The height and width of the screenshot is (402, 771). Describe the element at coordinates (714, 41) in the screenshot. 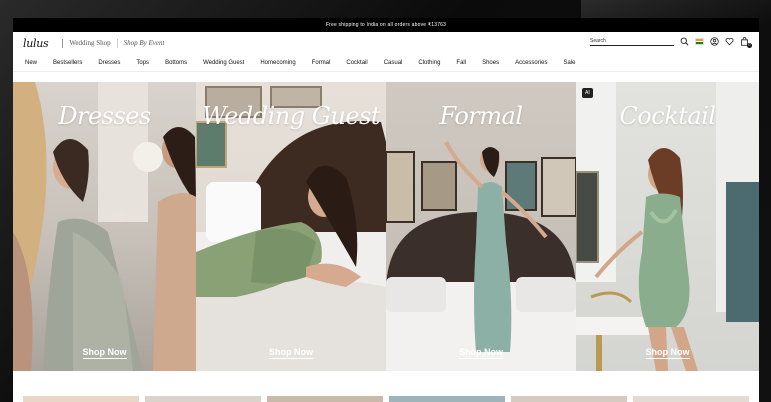

I see `account-icon` at that location.